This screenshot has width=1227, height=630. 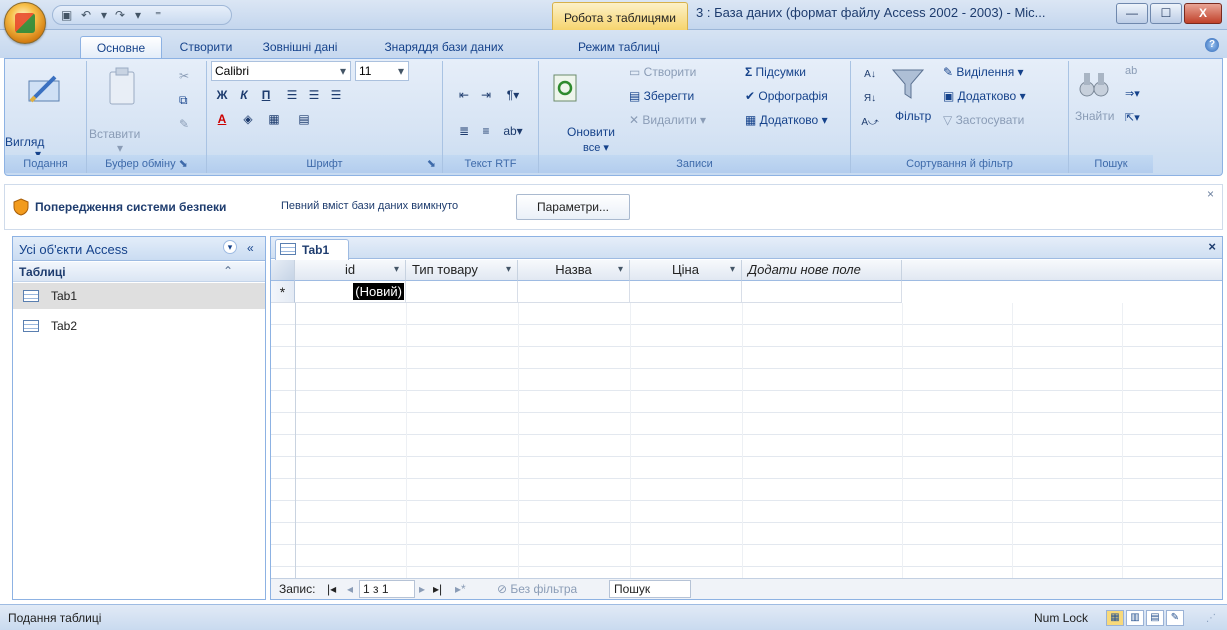 I want to click on bold-button: Ж, so click(x=222, y=95).